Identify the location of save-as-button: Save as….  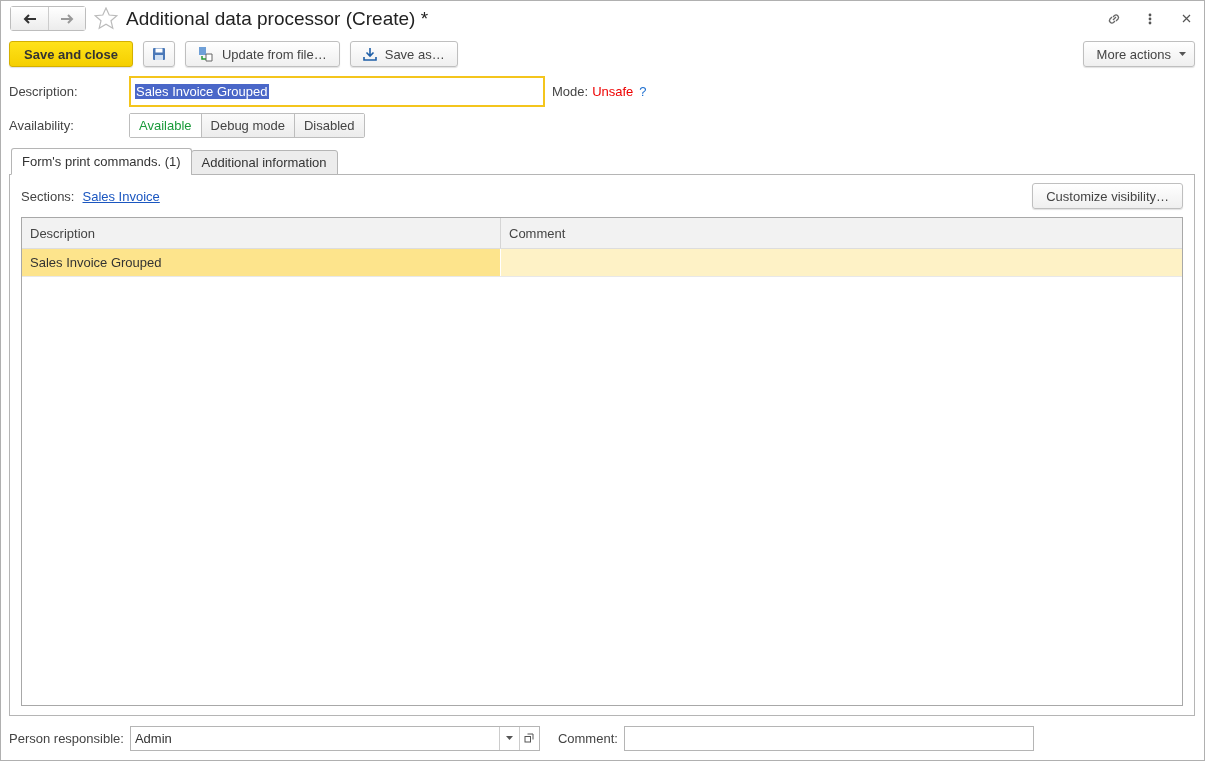
(403, 54).